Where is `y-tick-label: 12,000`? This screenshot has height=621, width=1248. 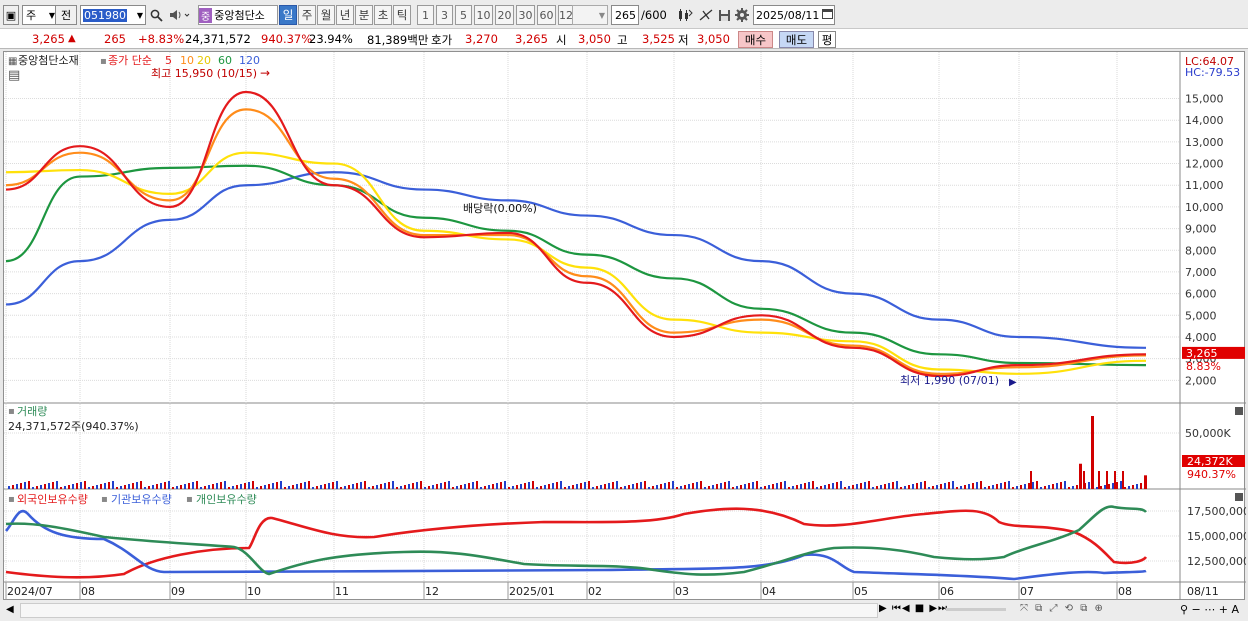 y-tick-label: 12,000 is located at coordinates (1204, 164).